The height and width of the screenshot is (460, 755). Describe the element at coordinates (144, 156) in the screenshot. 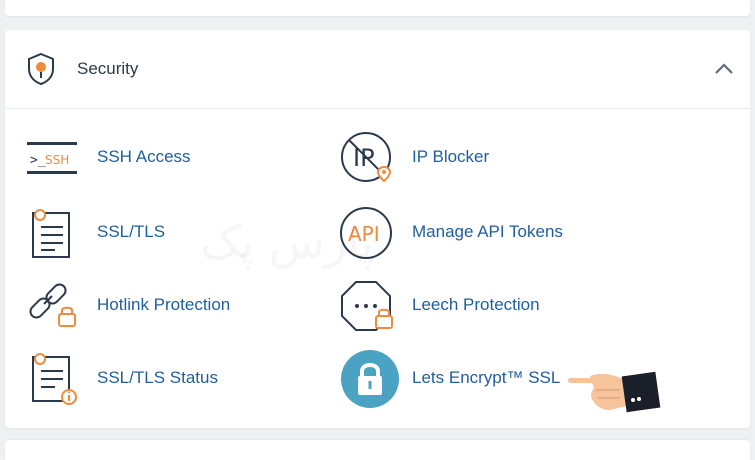

I see `ssh-access-label: SSH Access` at that location.